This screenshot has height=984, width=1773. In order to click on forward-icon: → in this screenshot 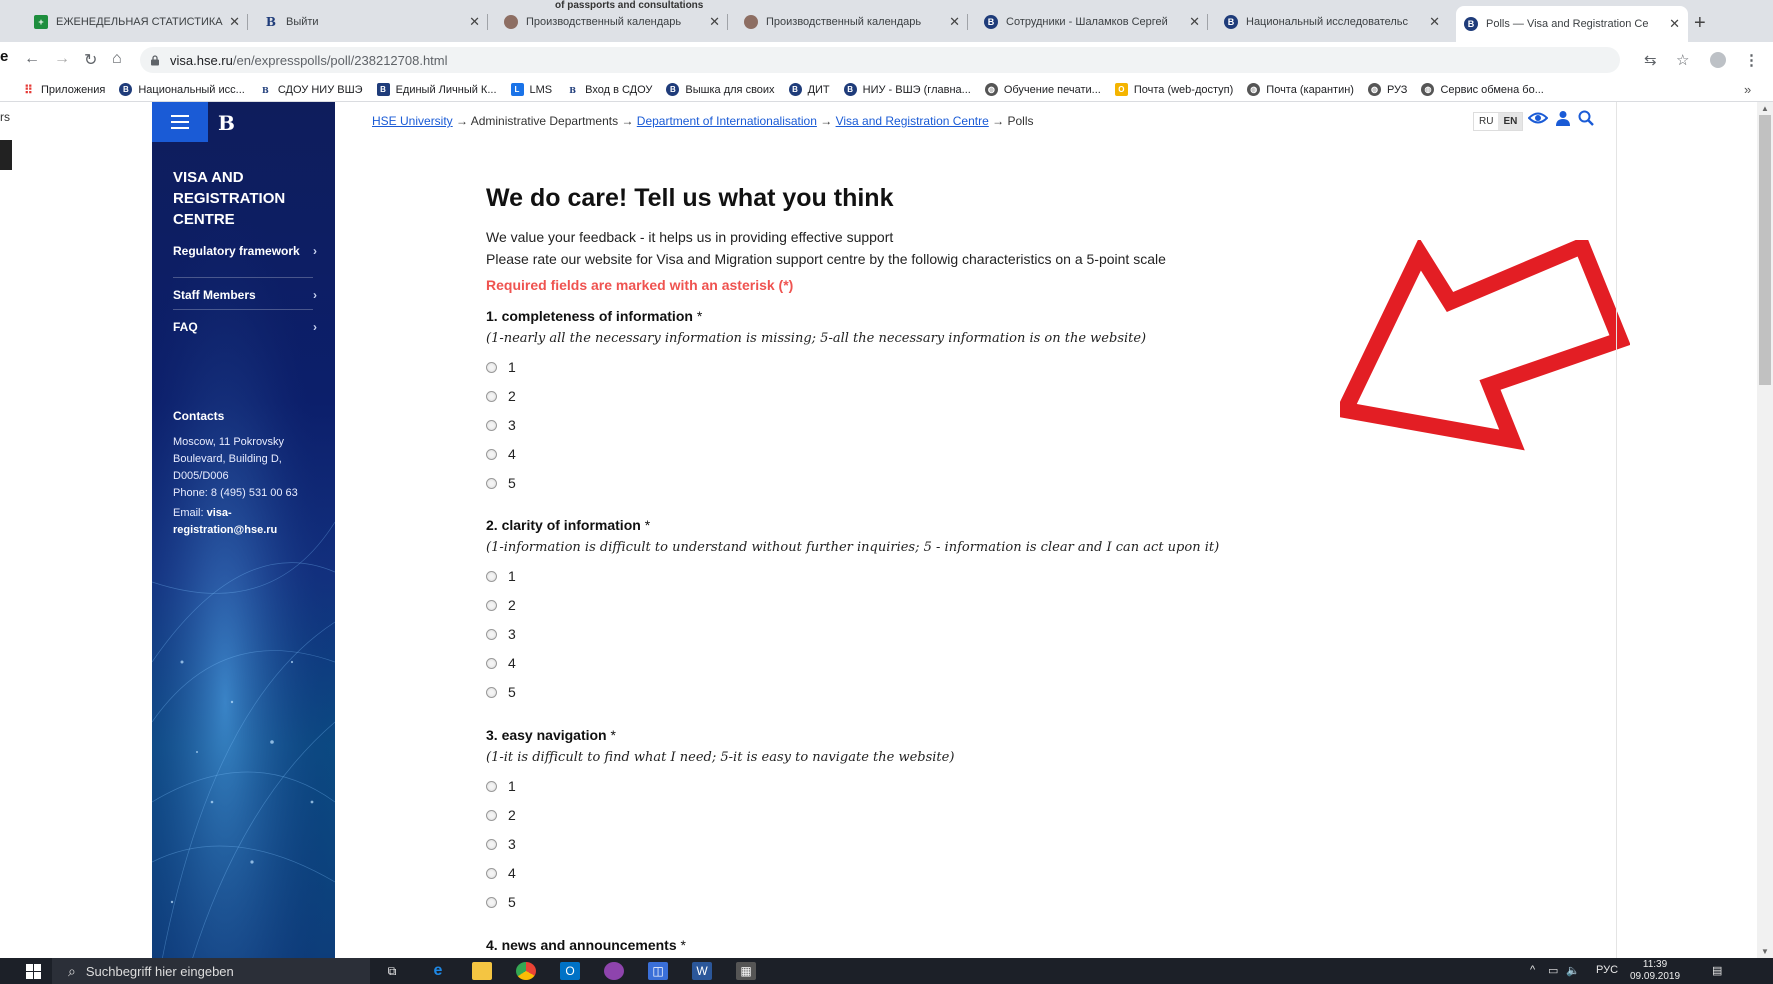, I will do `click(62, 59)`.